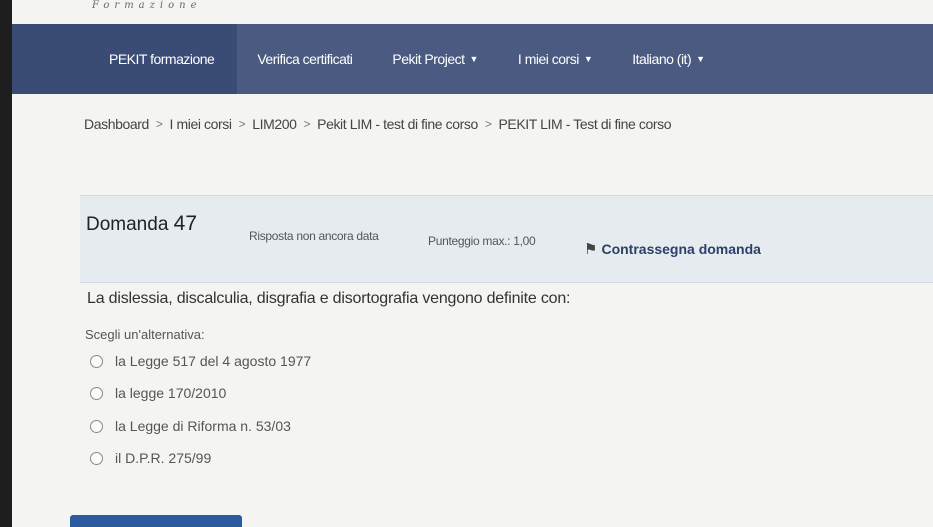  Describe the element at coordinates (201, 124) in the screenshot. I see `breadcrumb-item: I miei corsi` at that location.